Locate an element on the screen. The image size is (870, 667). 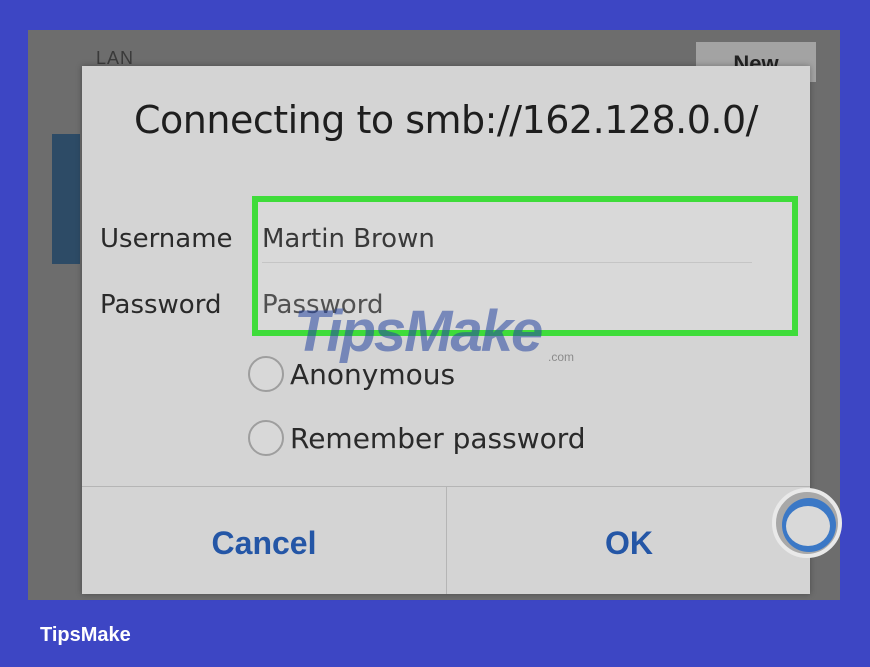
remember-password-option: Remember password is located at coordinates (417, 438).